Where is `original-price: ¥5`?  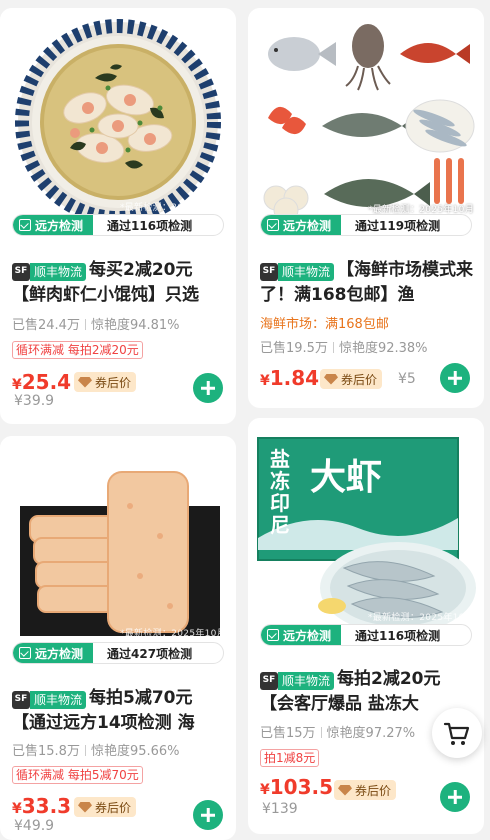 original-price: ¥5 is located at coordinates (407, 379).